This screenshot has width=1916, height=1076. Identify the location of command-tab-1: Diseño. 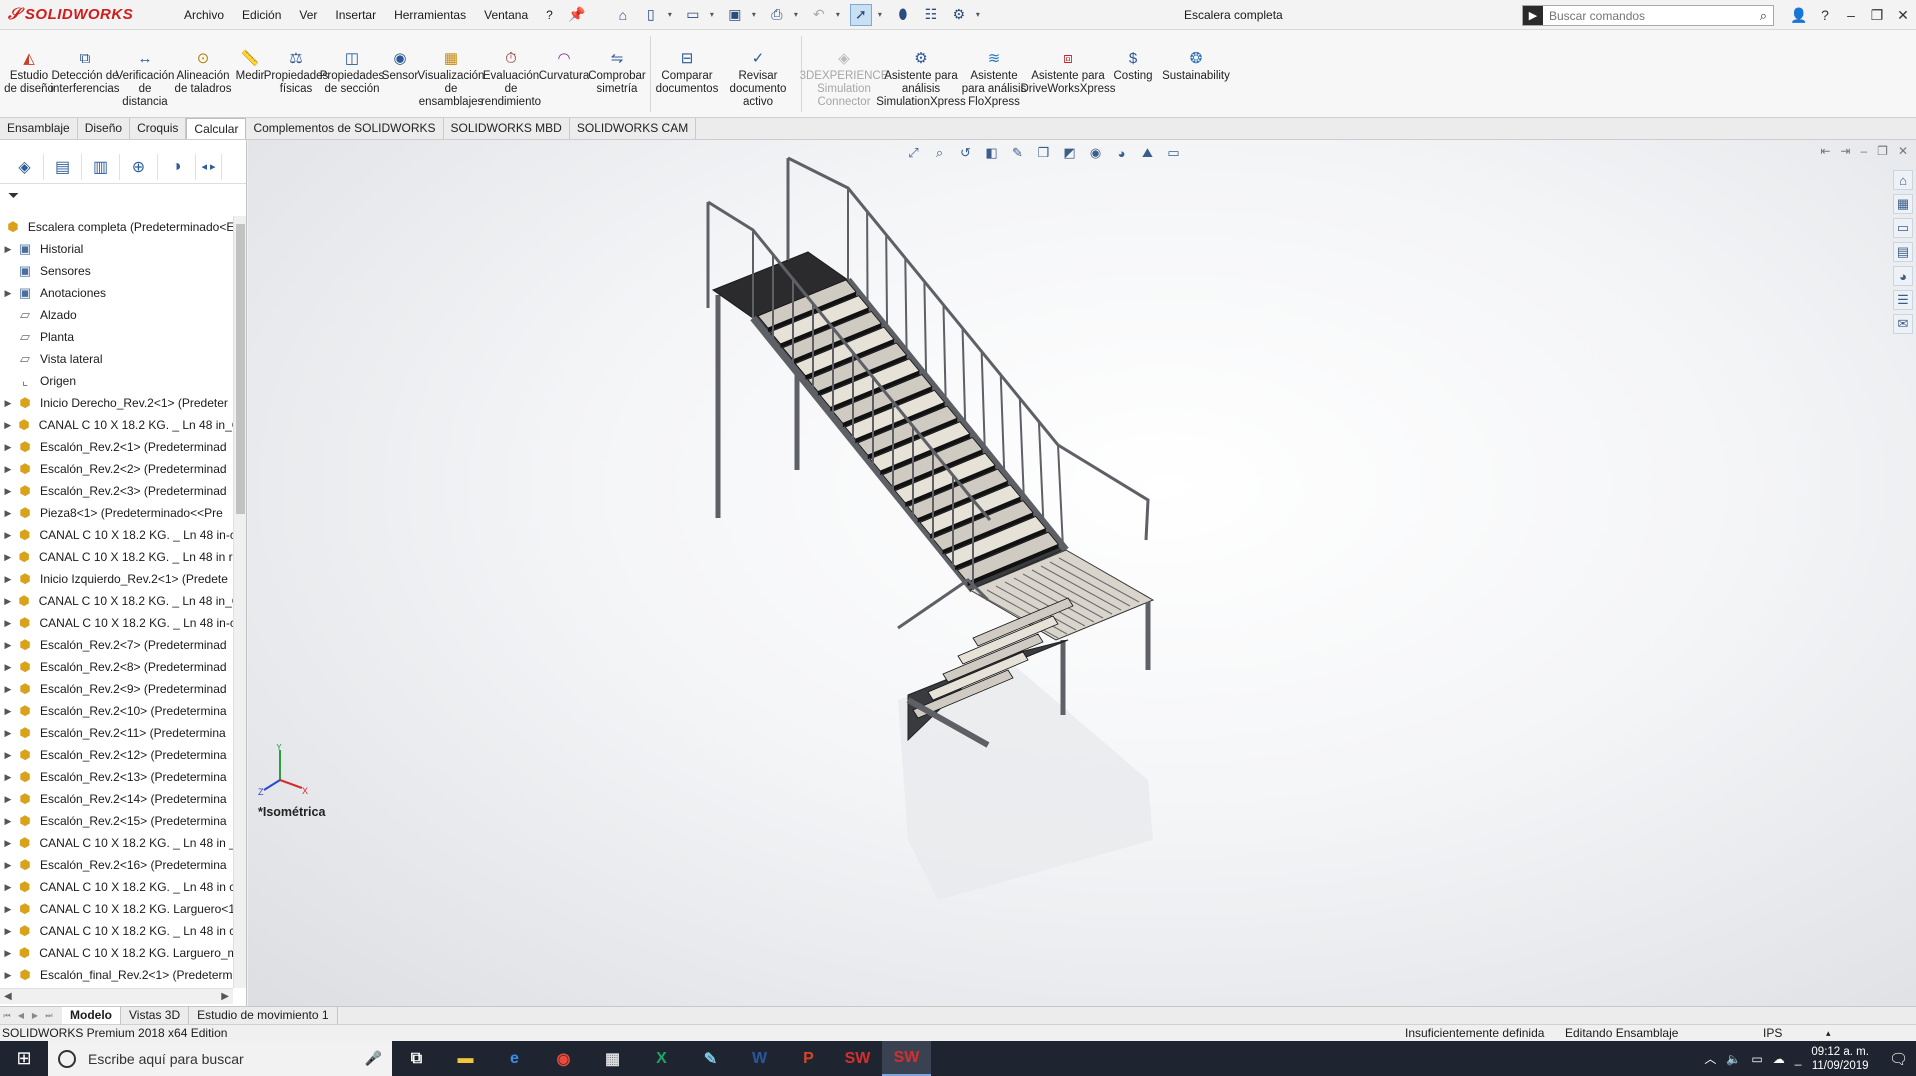
(104, 128).